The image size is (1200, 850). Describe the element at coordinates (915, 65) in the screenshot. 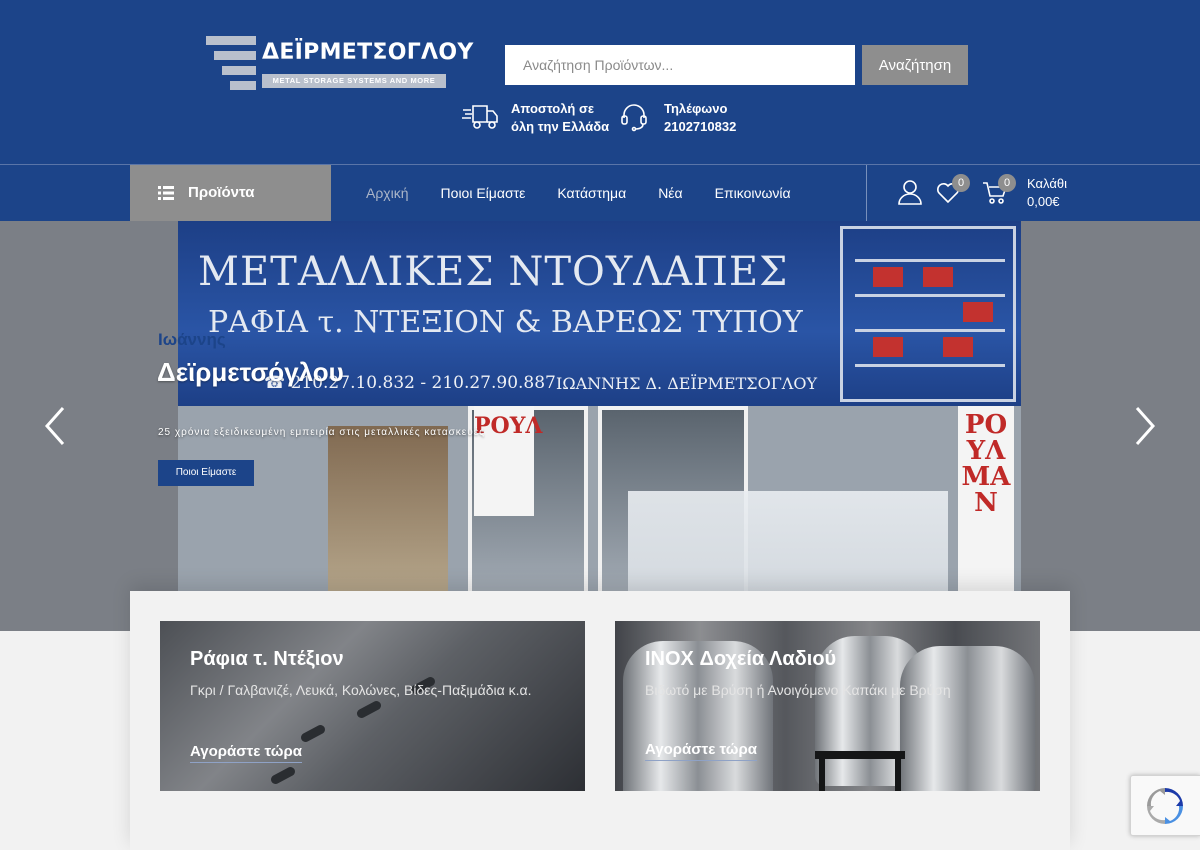

I see `search-button: Αναζήτηση` at that location.